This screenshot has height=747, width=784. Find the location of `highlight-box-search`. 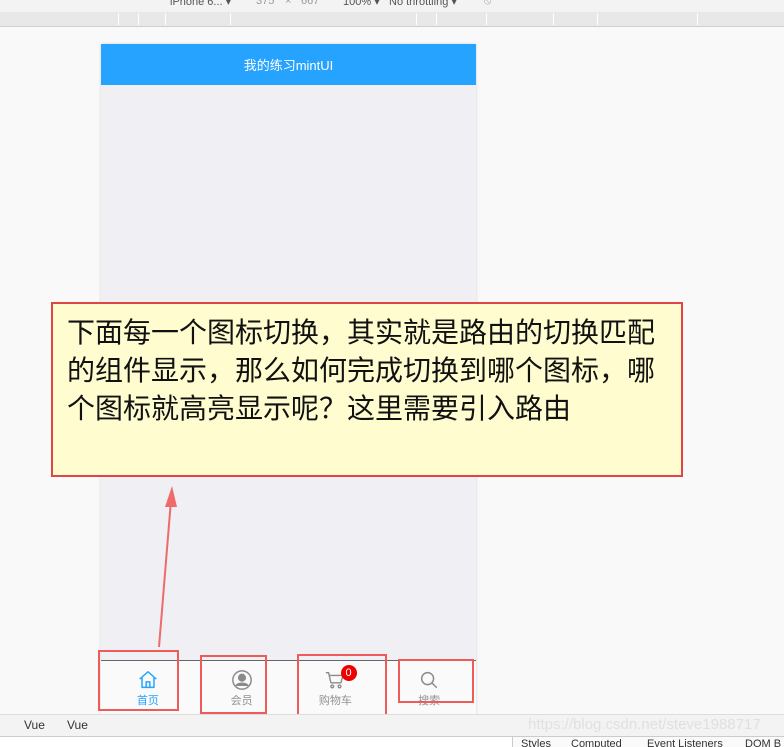

highlight-box-search is located at coordinates (436, 681).